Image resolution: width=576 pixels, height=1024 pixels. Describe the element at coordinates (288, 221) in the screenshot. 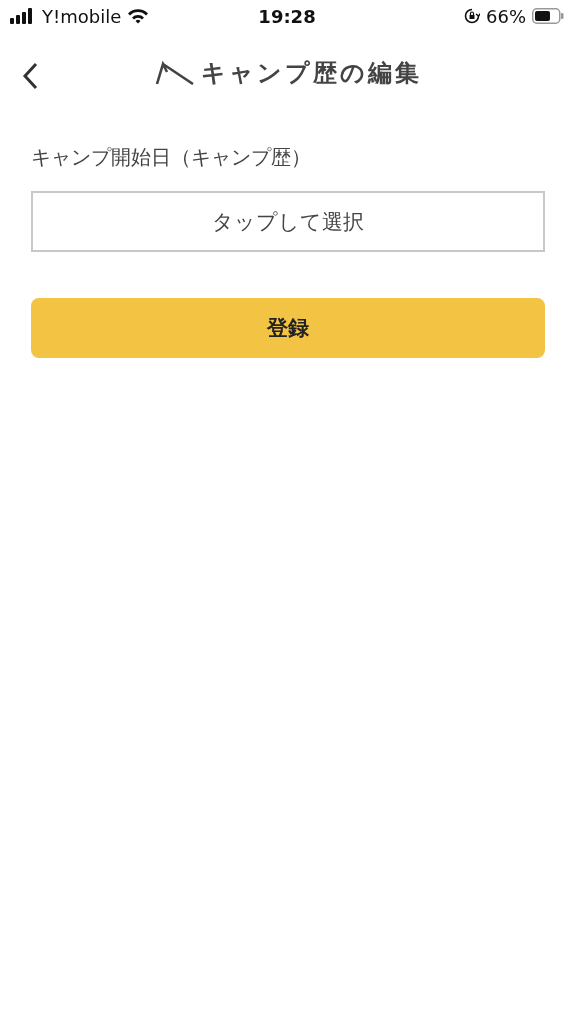

I see `date-picker-field: タップして選択` at that location.